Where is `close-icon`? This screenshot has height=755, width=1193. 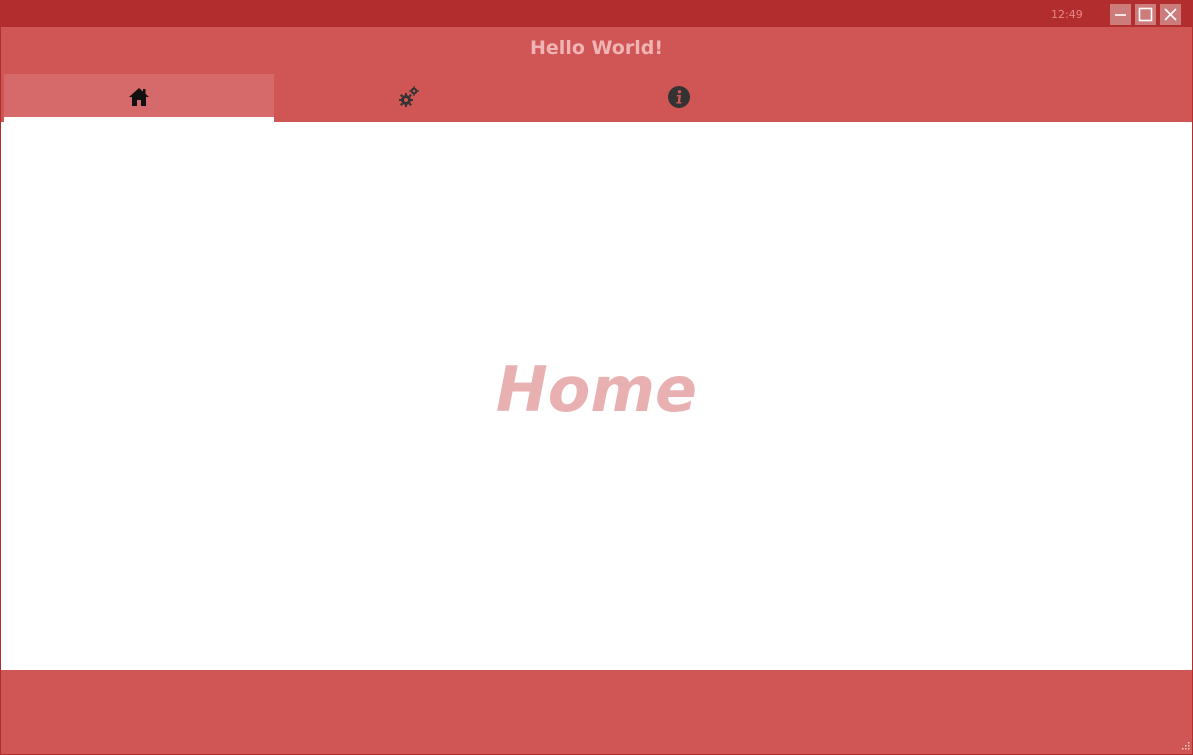
close-icon is located at coordinates (1170, 14).